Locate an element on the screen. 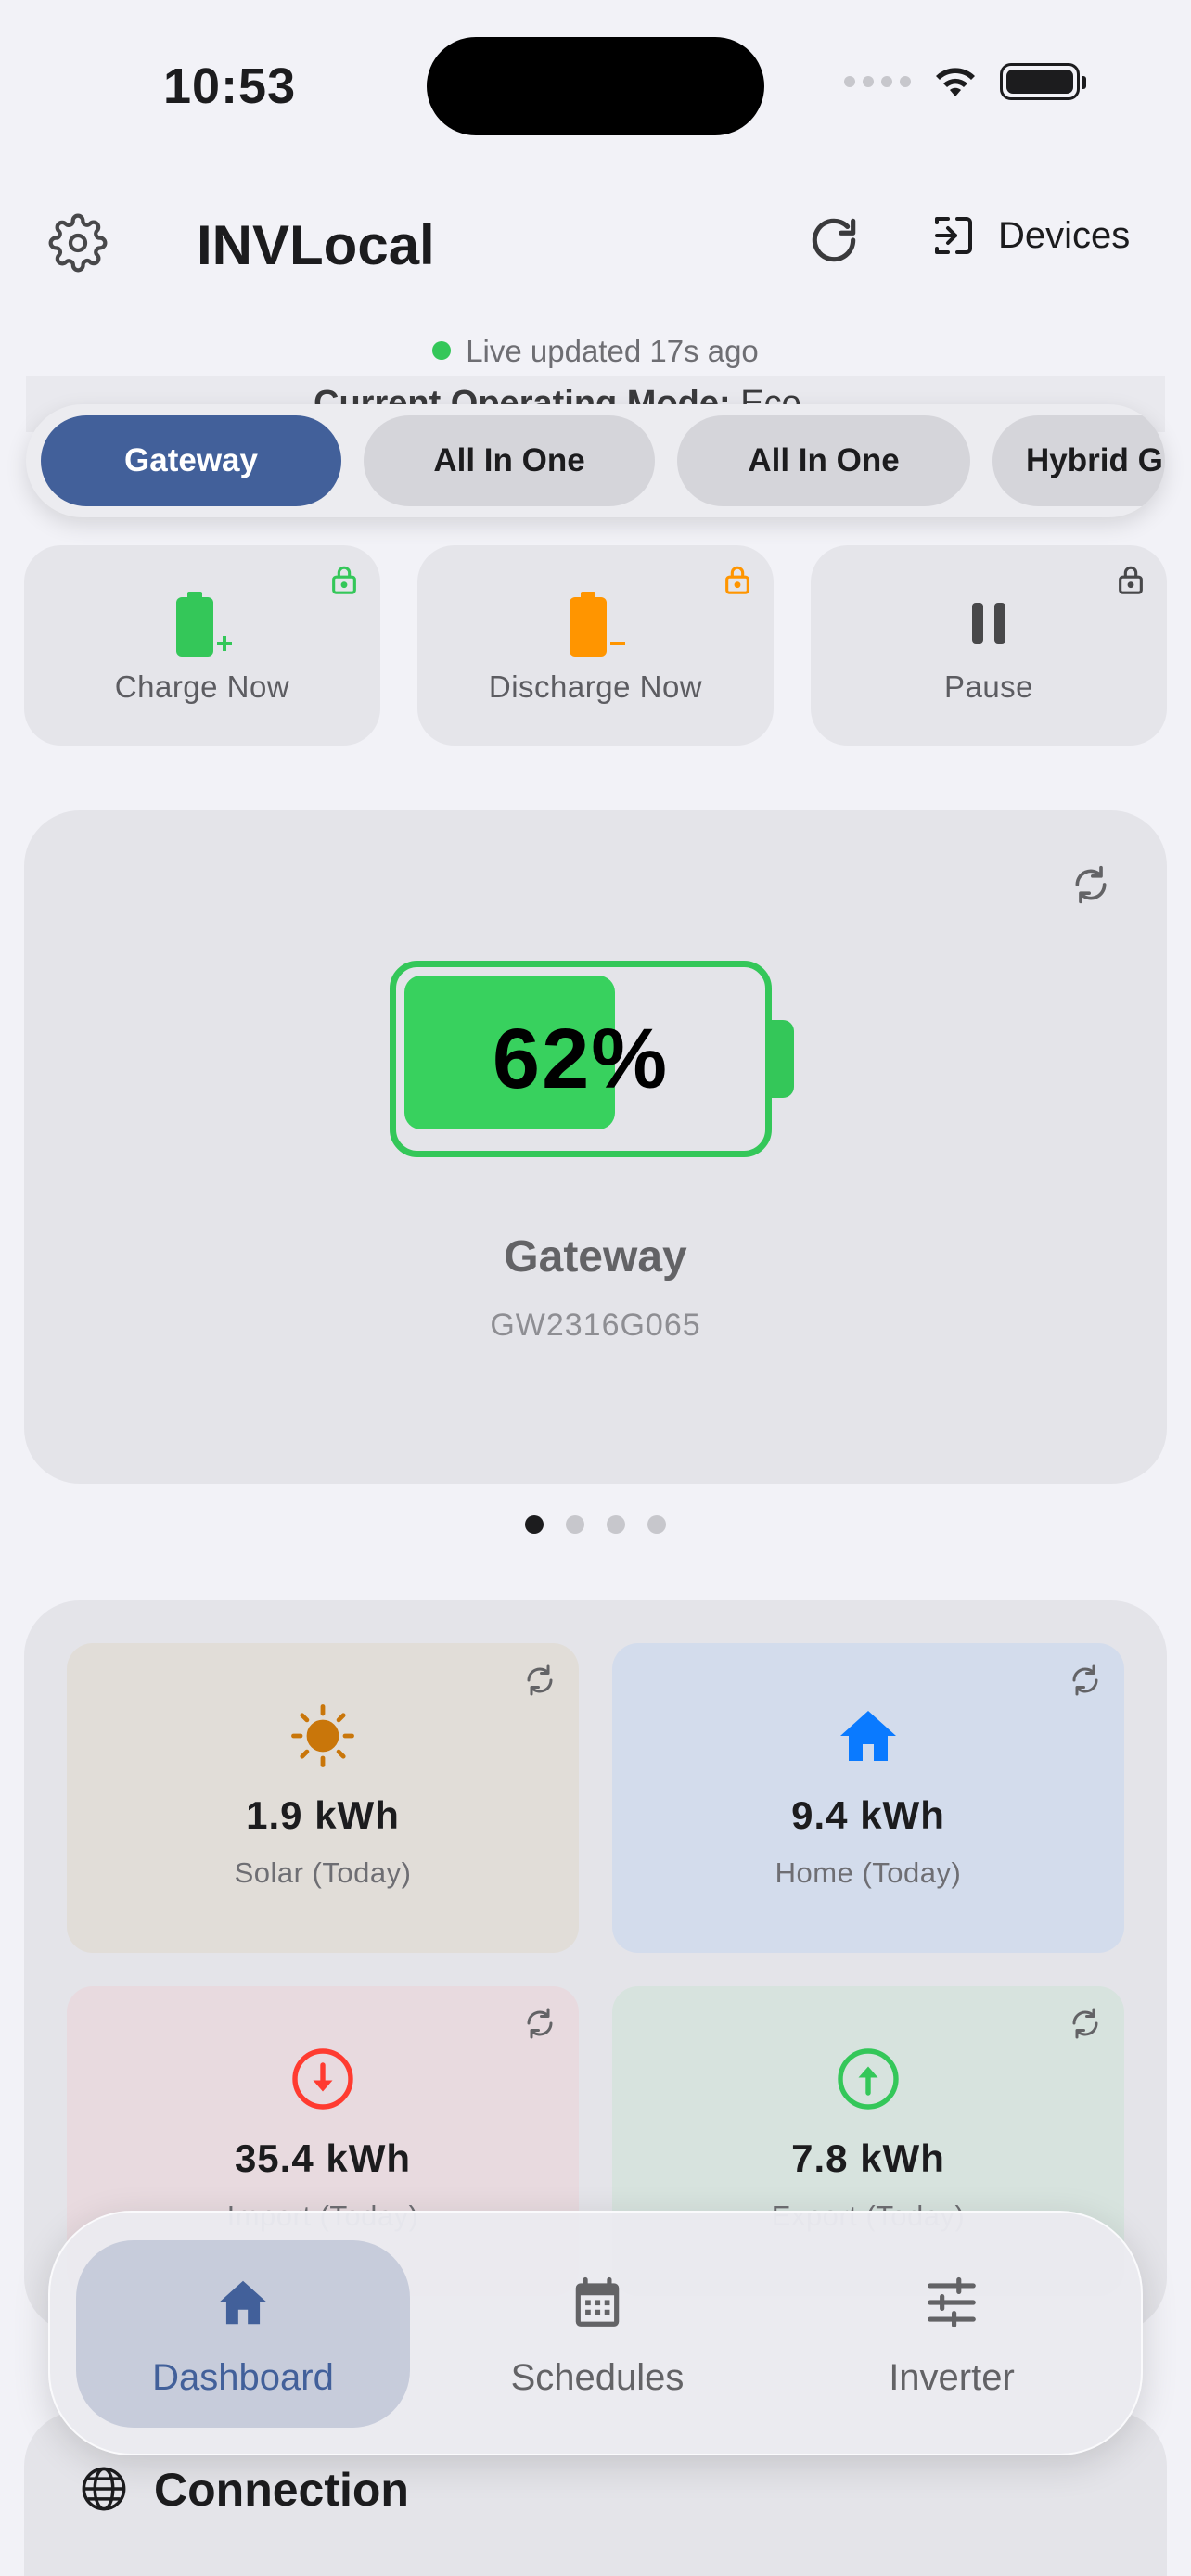 The image size is (1191, 2576). battery-percent: 62% is located at coordinates (581, 1058).